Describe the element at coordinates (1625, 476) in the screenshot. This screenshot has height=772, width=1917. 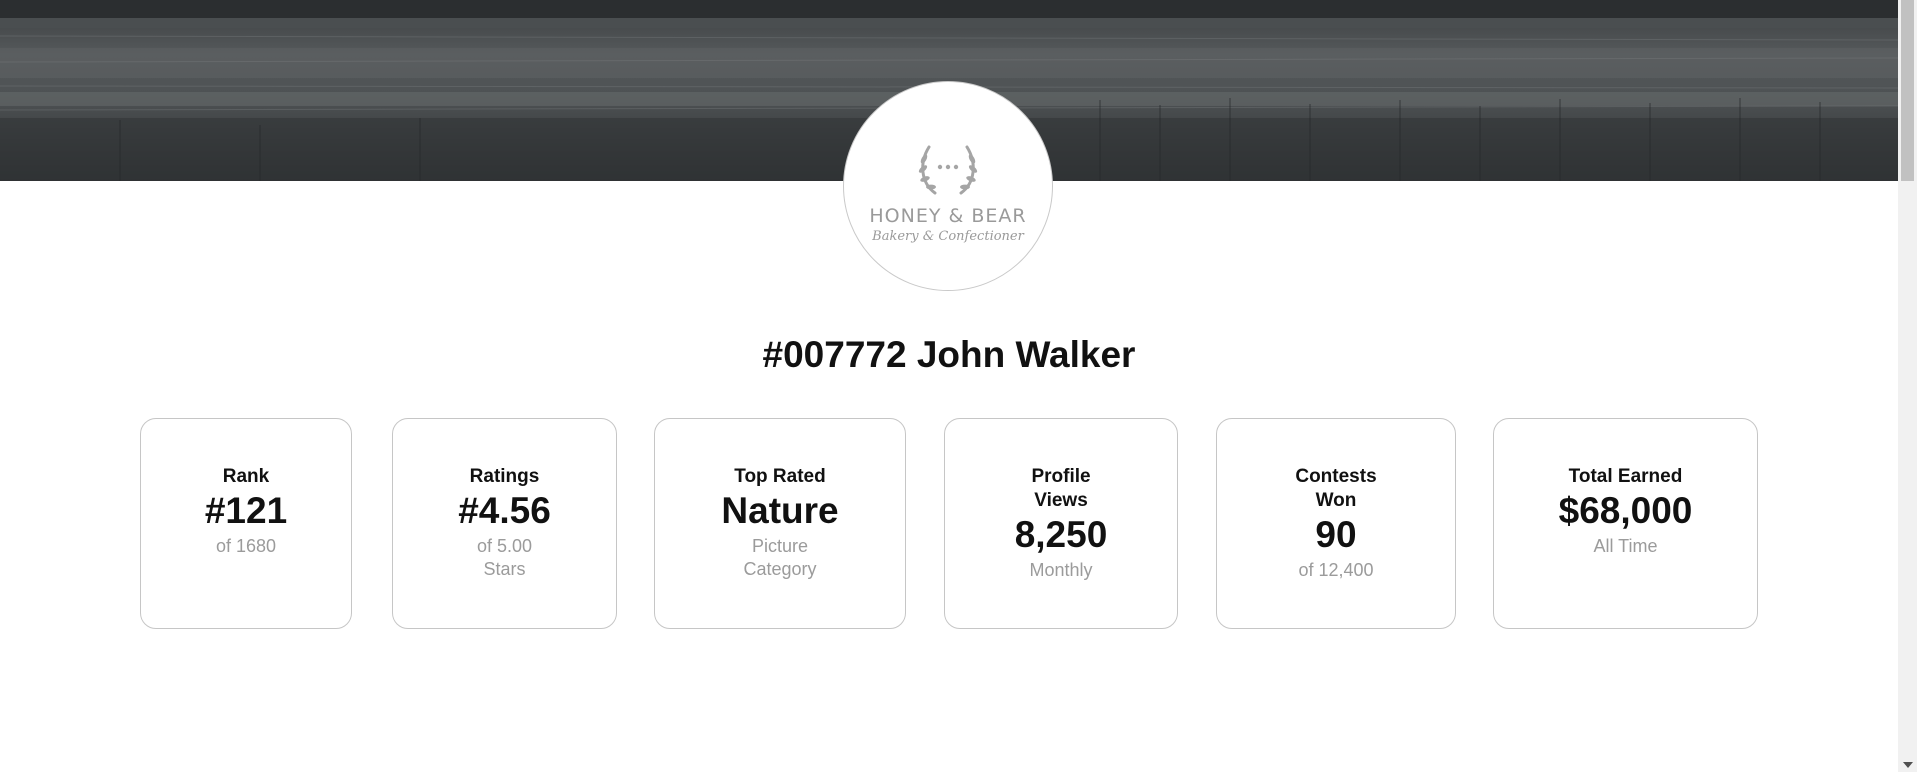
I see `stat-label: Total Earned` at that location.